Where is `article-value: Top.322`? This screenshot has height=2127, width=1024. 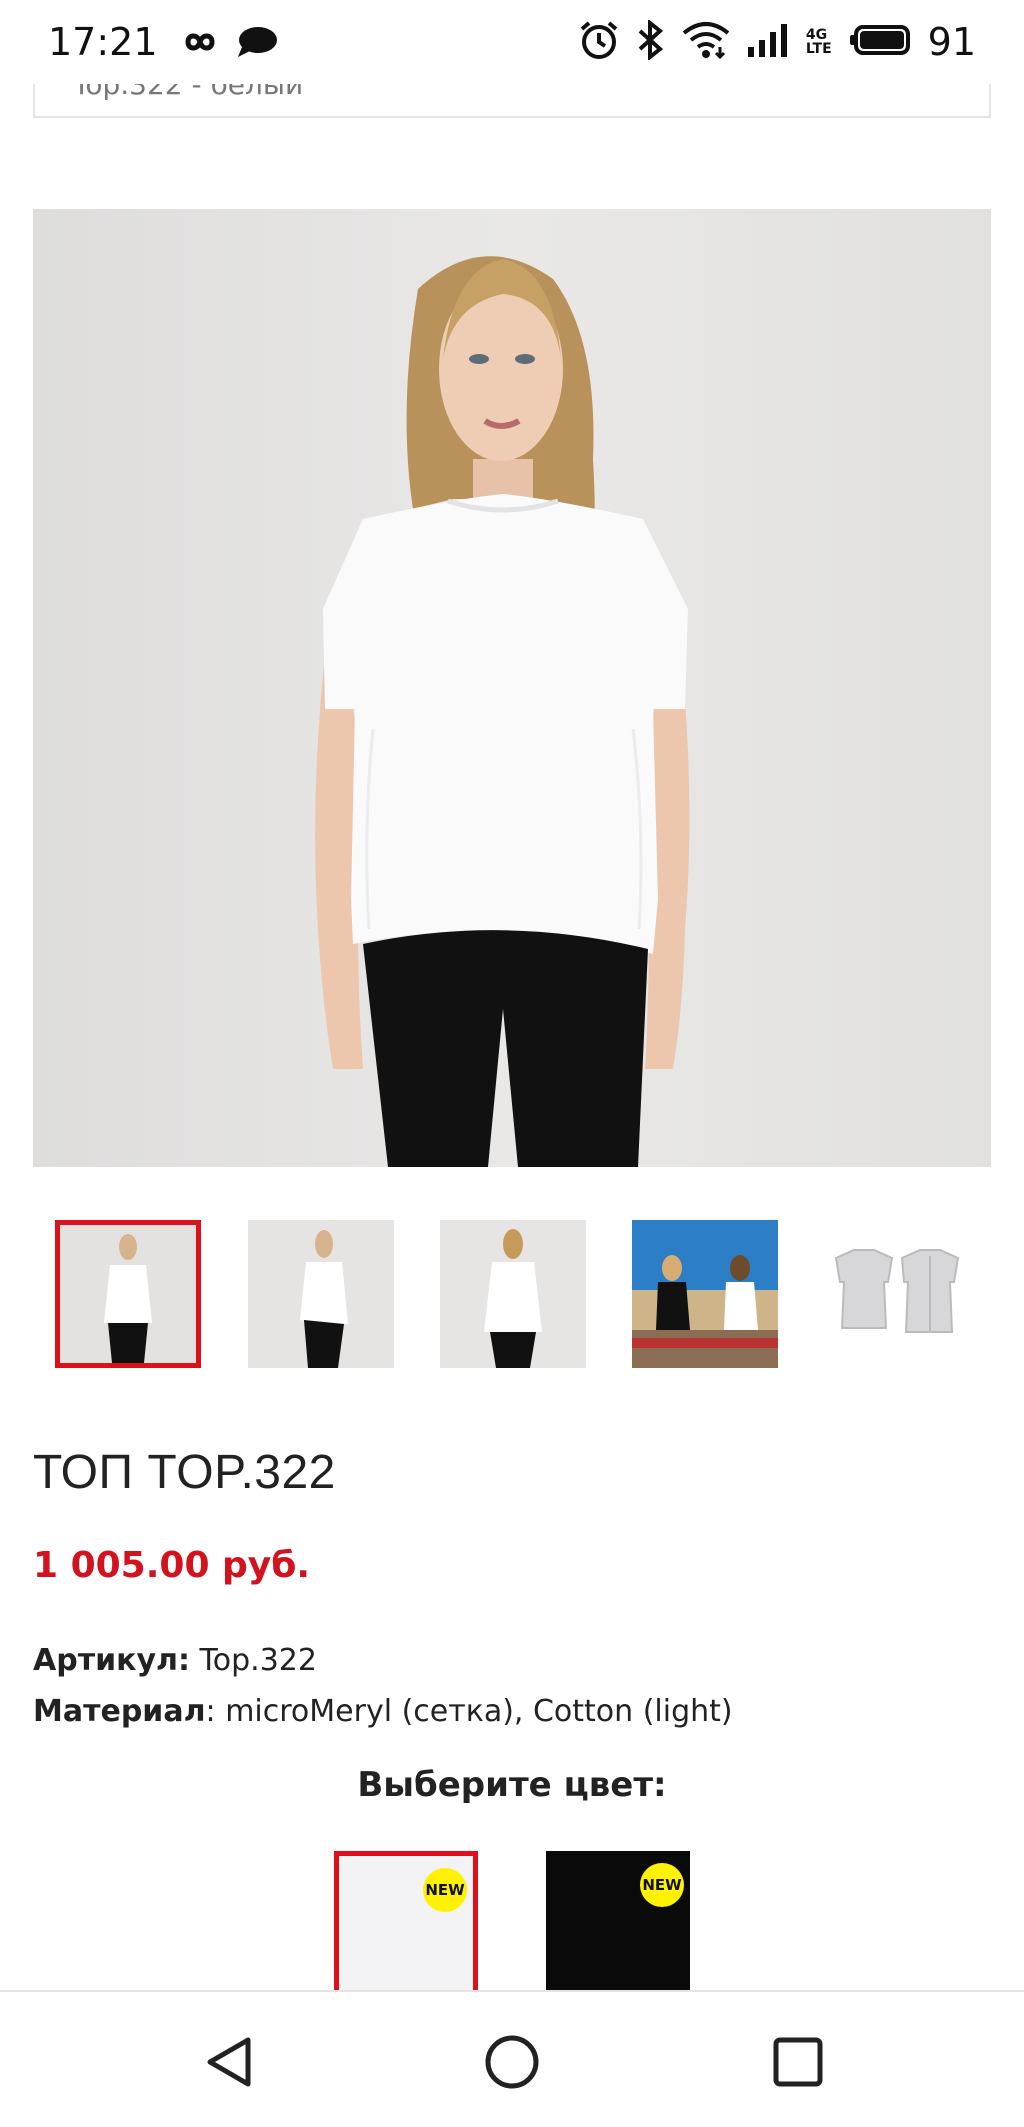 article-value: Top.322 is located at coordinates (253, 1660).